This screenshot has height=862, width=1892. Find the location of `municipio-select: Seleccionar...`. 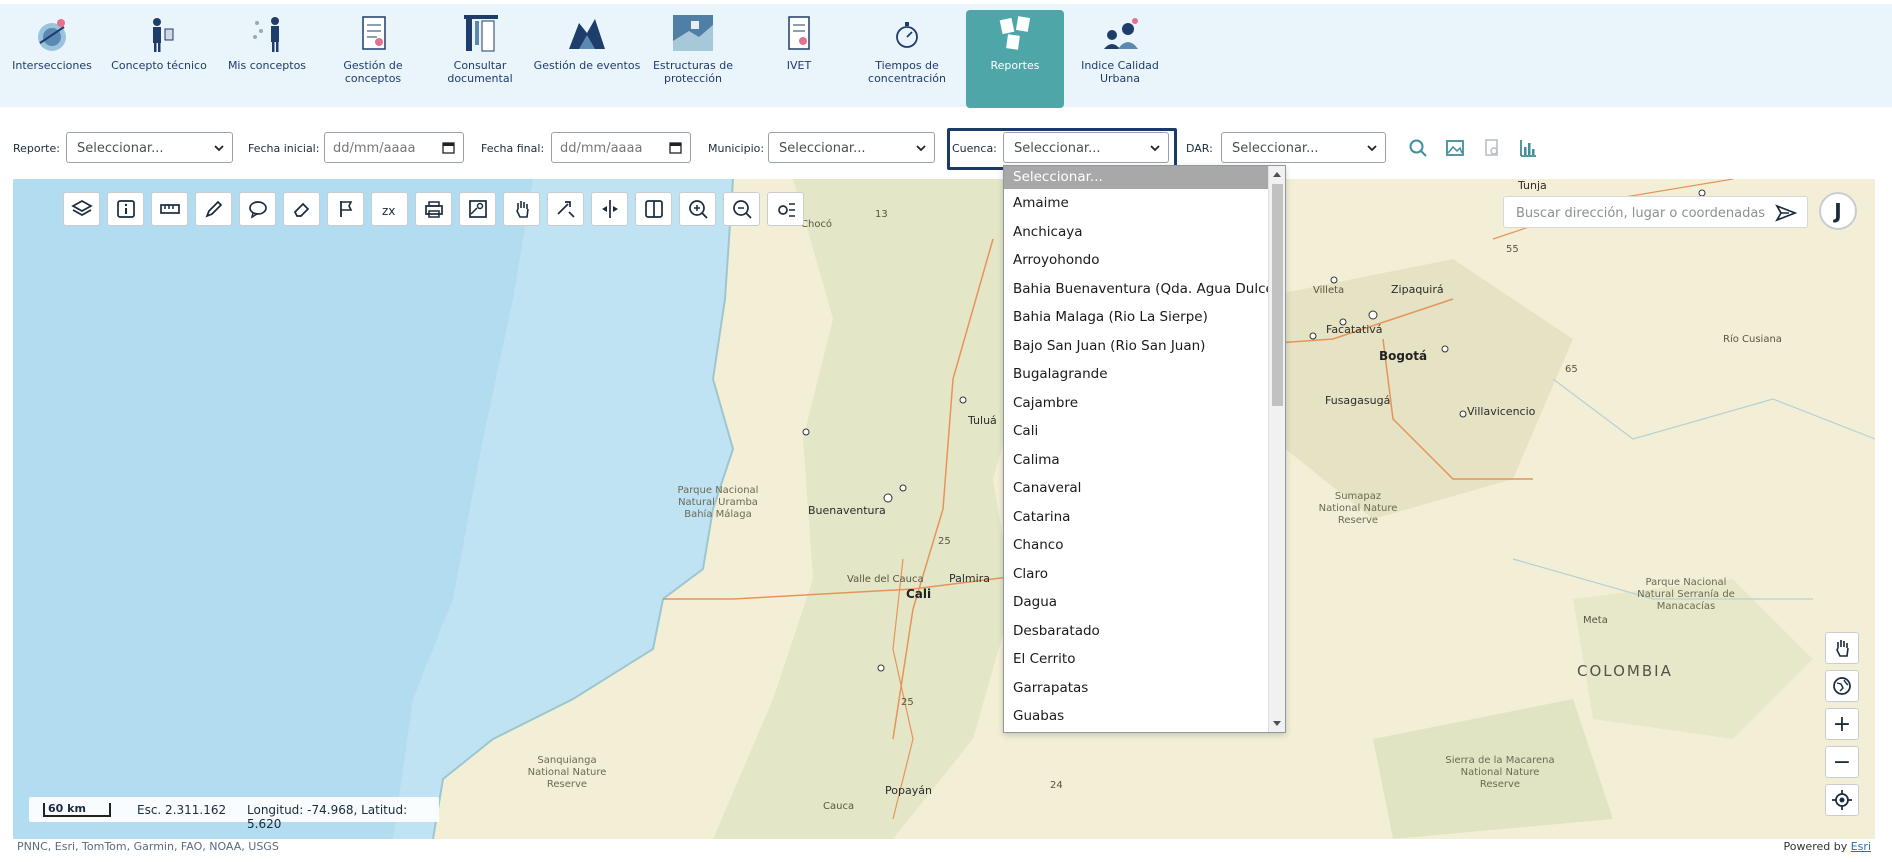

municipio-select: Seleccionar... is located at coordinates (851, 147).